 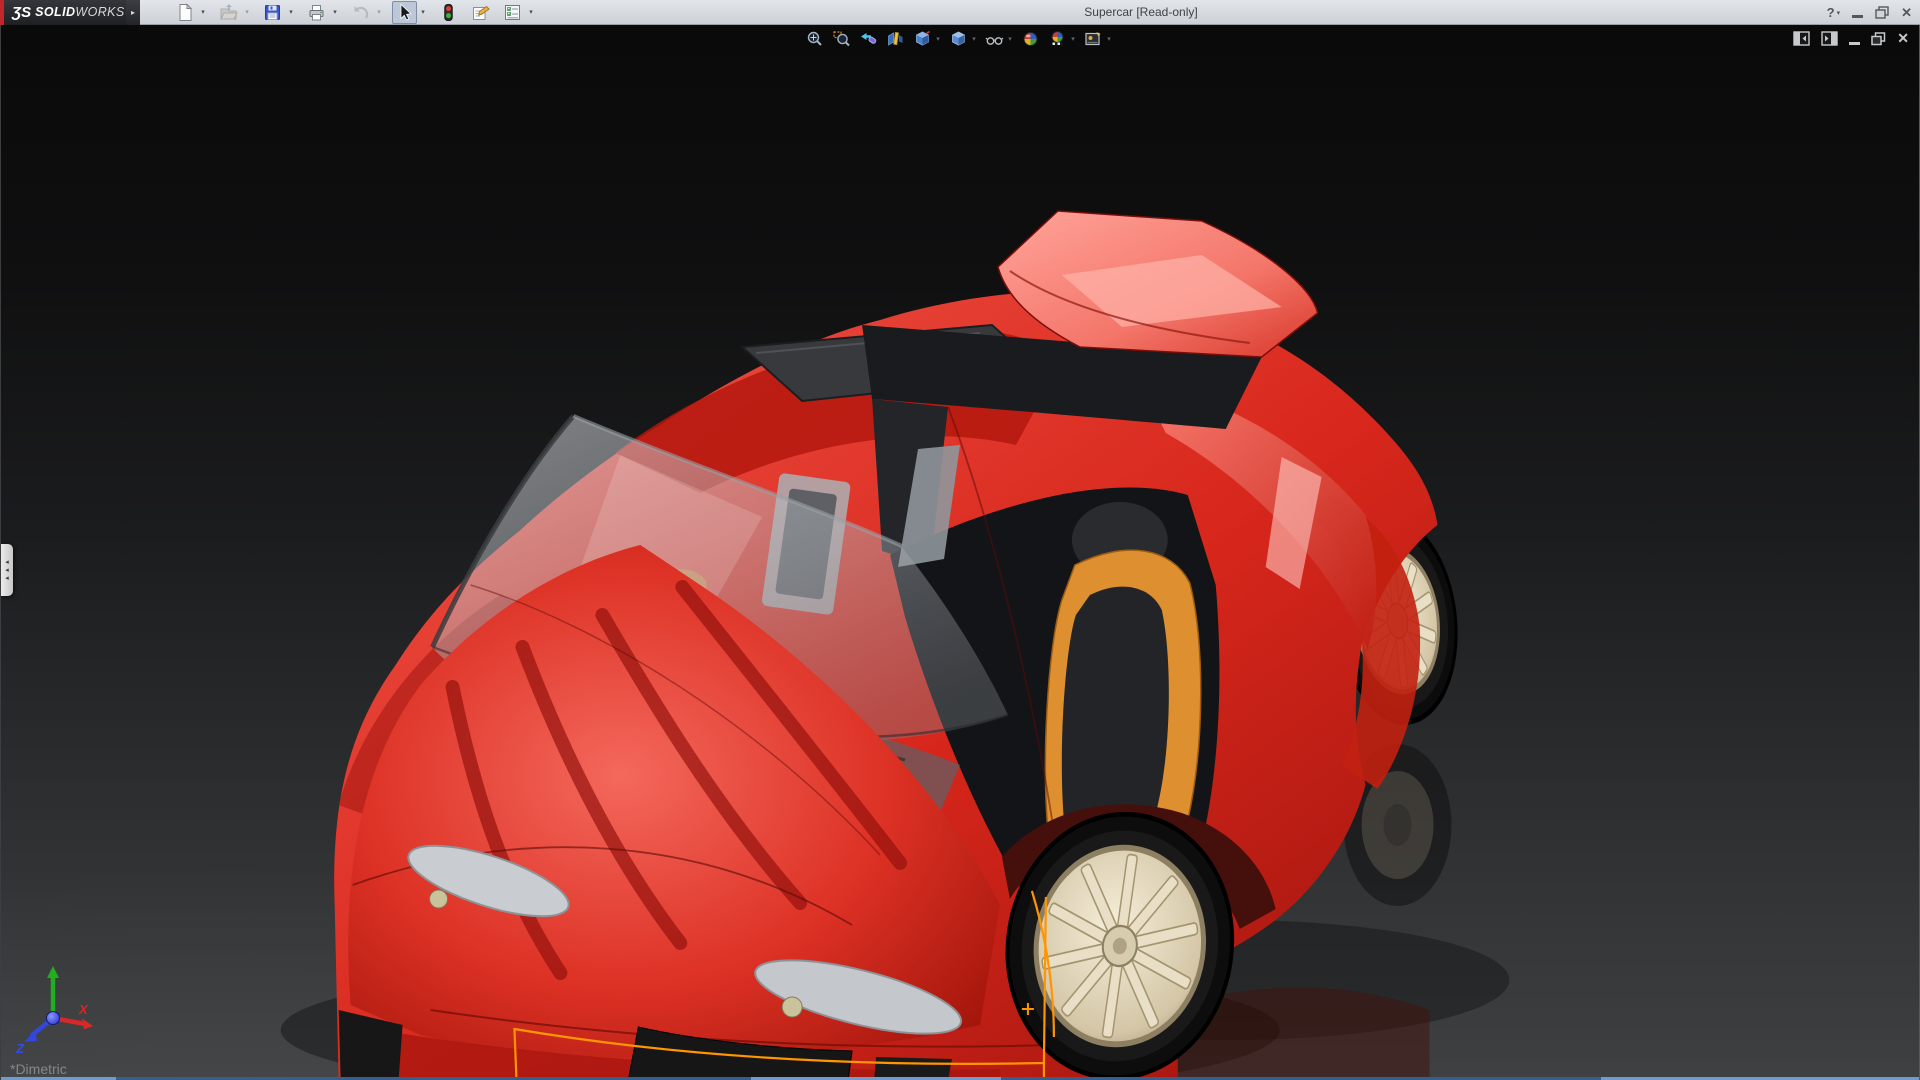 I want to click on document-window-controls: ✕, so click(x=1851, y=38).